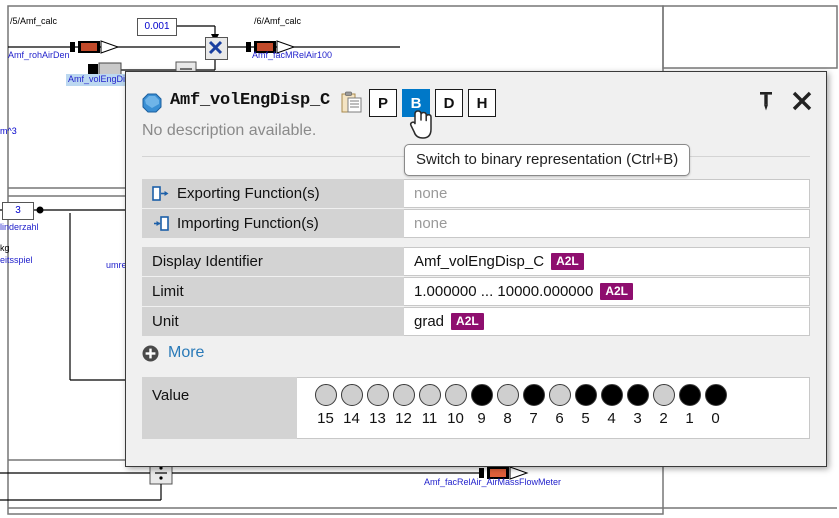 The height and width of the screenshot is (518, 839). I want to click on bit-index-5: 5, so click(585, 418).